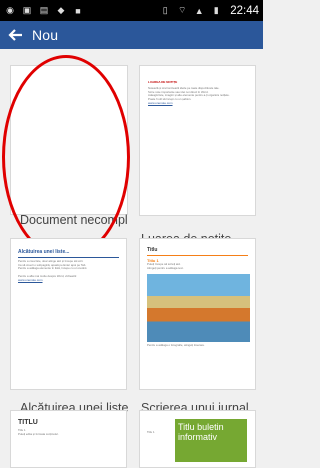 The width and height of the screenshot is (320, 468). I want to click on status-time: 22:44, so click(244, 10).